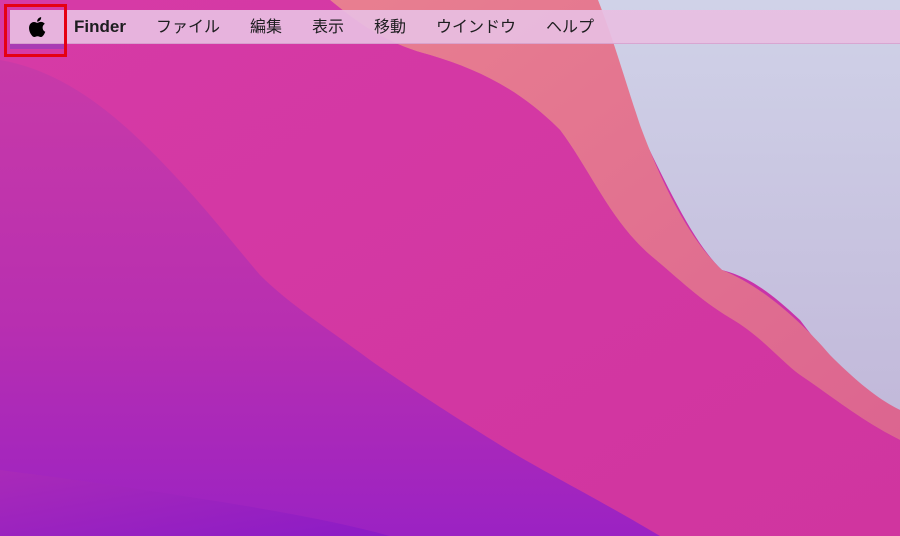 This screenshot has width=900, height=536. What do you see at coordinates (476, 27) in the screenshot?
I see `menu-window: ウインドウ` at bounding box center [476, 27].